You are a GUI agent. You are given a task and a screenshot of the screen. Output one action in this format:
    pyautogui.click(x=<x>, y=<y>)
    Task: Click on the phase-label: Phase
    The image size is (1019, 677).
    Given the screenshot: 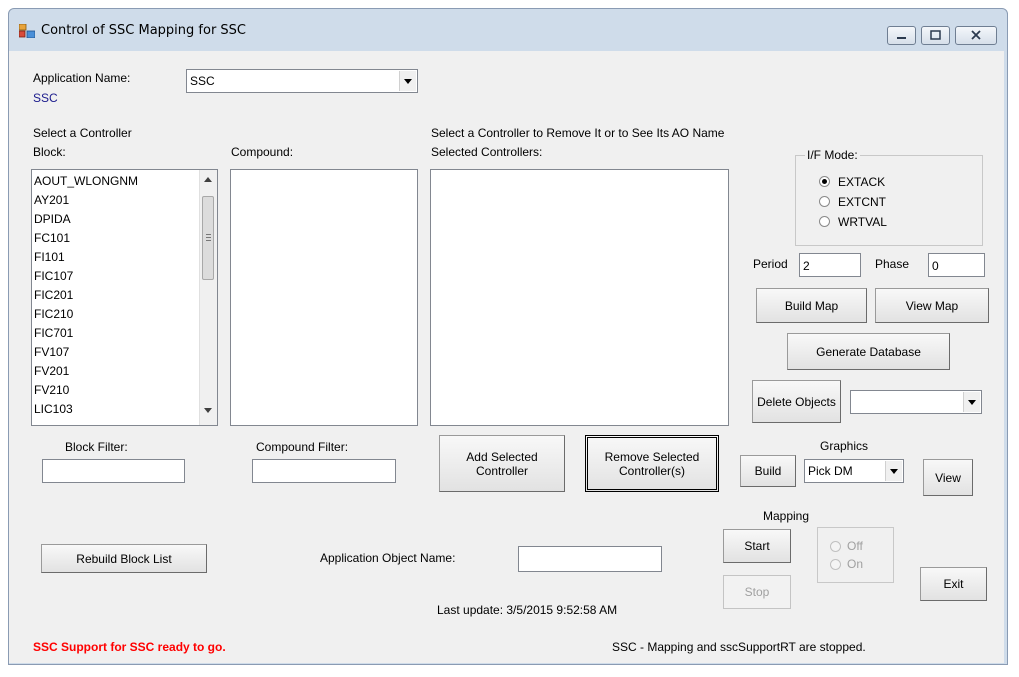 What is the action you would take?
    pyautogui.click(x=892, y=264)
    